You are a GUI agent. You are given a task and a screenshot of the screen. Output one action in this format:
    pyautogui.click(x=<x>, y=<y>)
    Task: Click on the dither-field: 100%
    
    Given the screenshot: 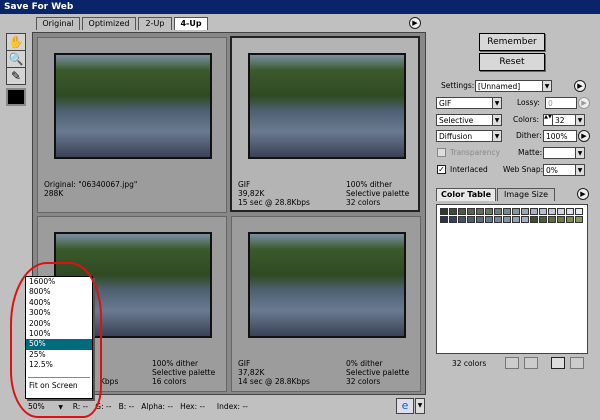 What is the action you would take?
    pyautogui.click(x=560, y=136)
    